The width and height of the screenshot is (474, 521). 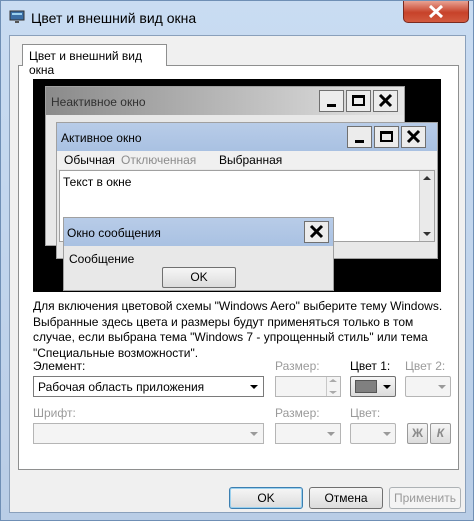 I want to click on size-spinner, so click(x=308, y=386).